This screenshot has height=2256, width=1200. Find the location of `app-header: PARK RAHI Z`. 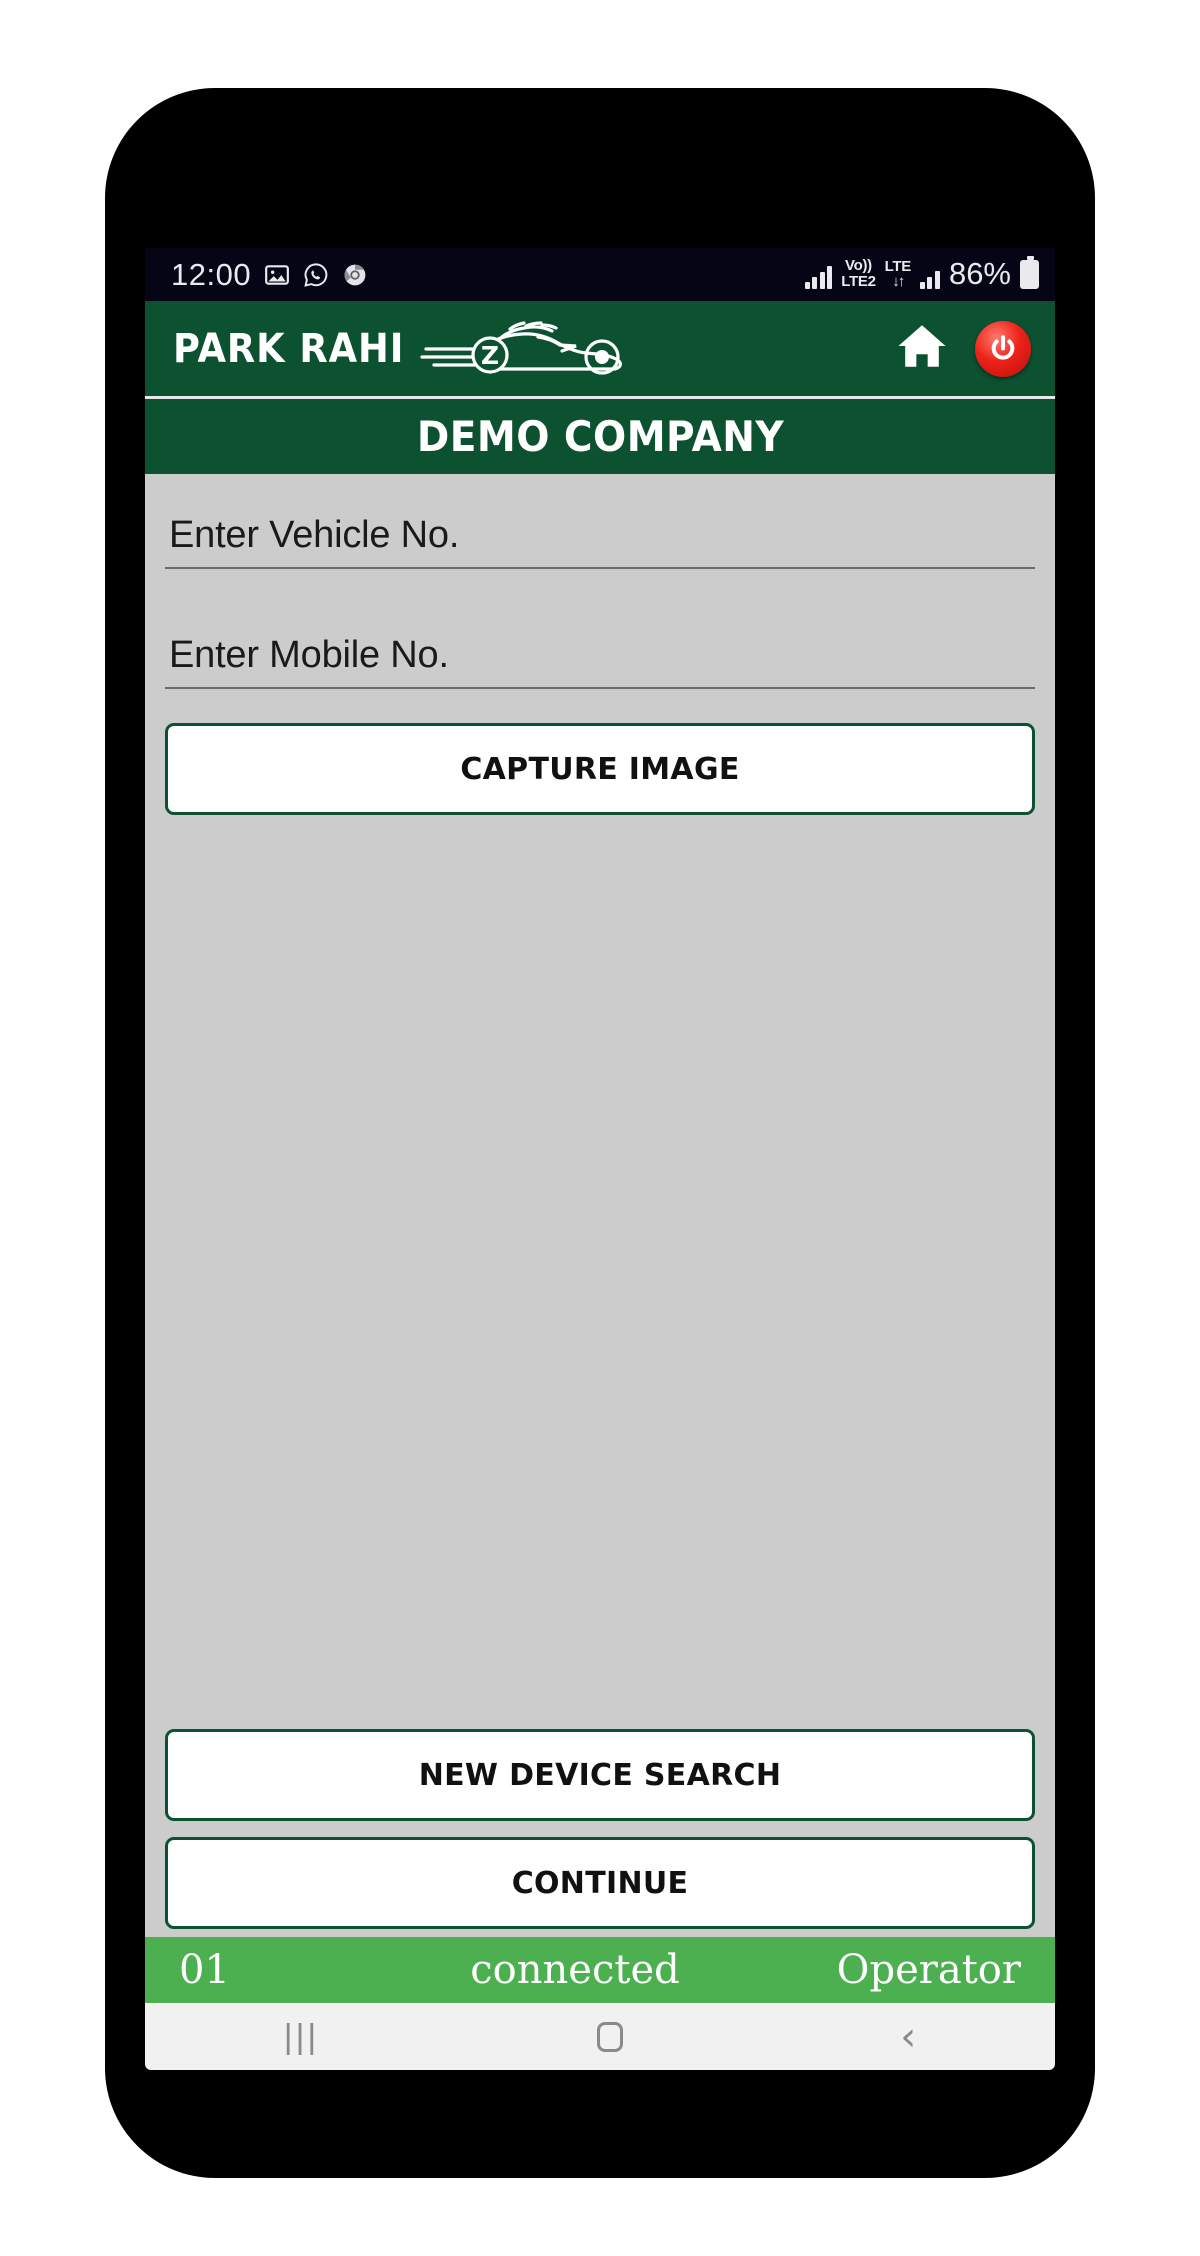

app-header: PARK RAHI Z is located at coordinates (600, 350).